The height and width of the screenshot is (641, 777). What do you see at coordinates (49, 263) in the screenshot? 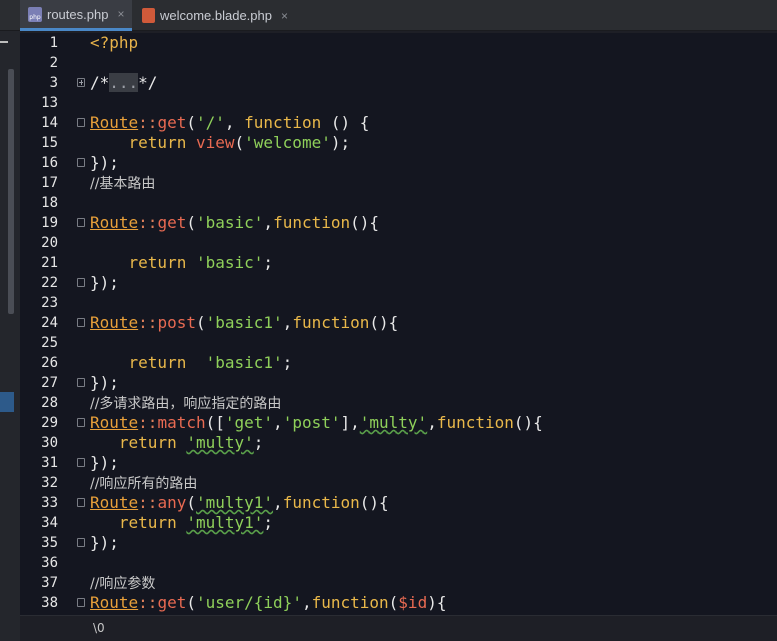
I see `line-number: 21` at bounding box center [49, 263].